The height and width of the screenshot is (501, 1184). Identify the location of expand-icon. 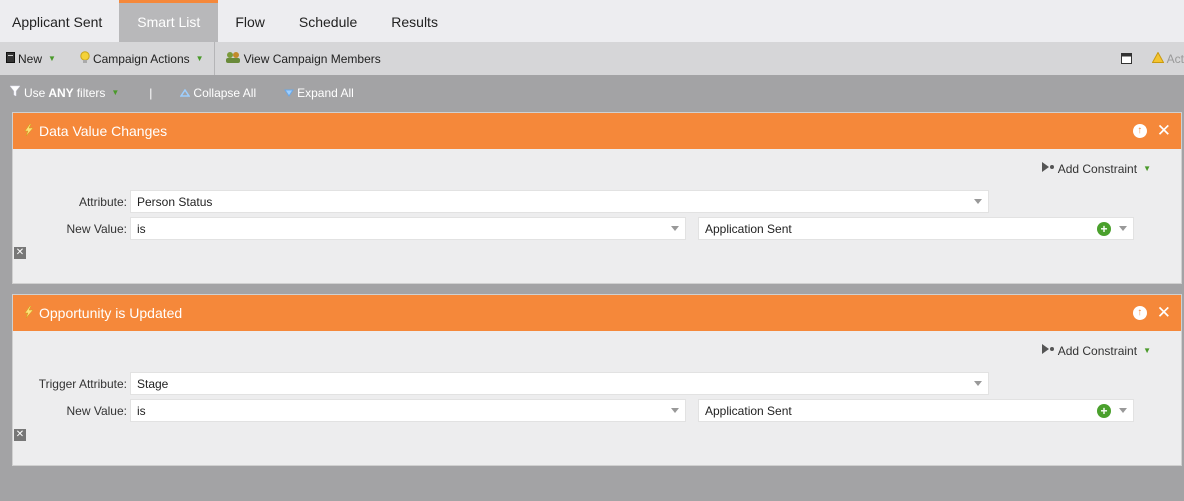
(289, 93).